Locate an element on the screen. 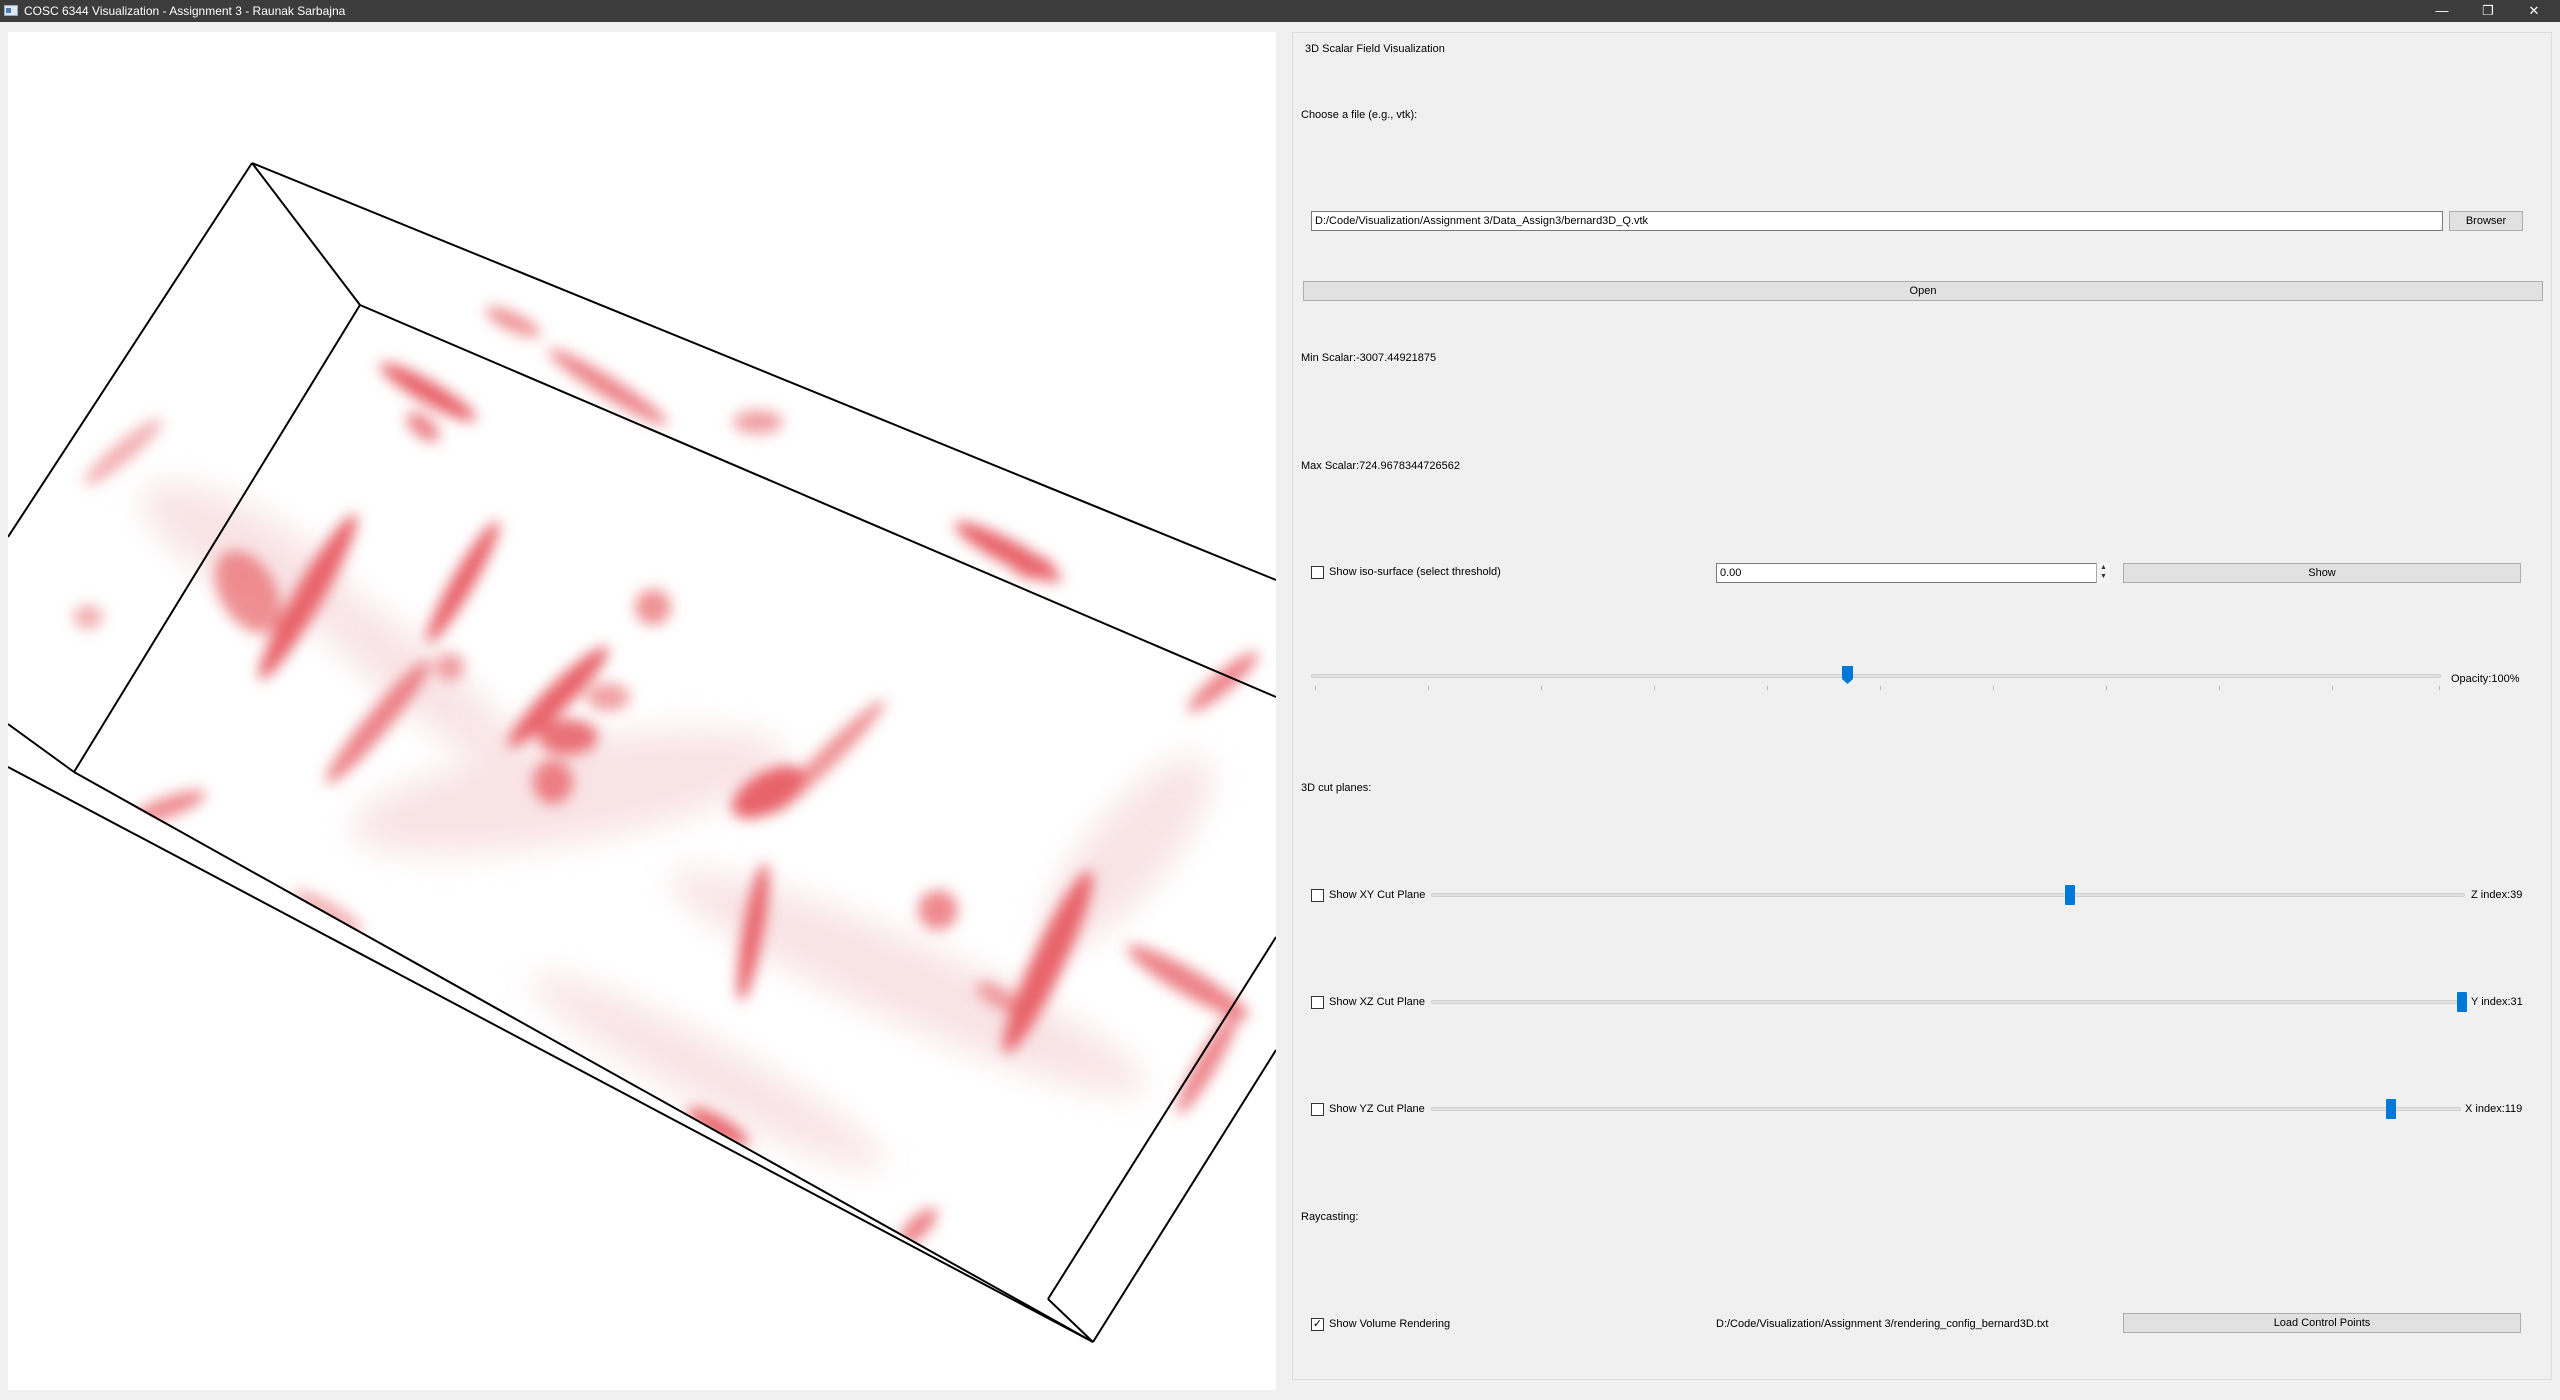 This screenshot has height=1400, width=2560. iso-surface-checkbox is located at coordinates (1317, 572).